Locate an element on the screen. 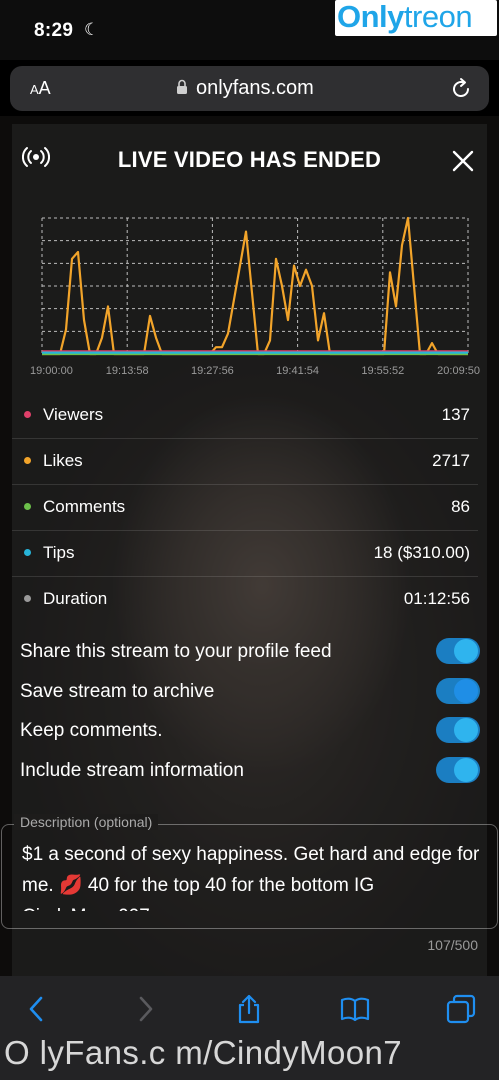 The image size is (499, 1080). stat-value: 86 is located at coordinates (460, 506).